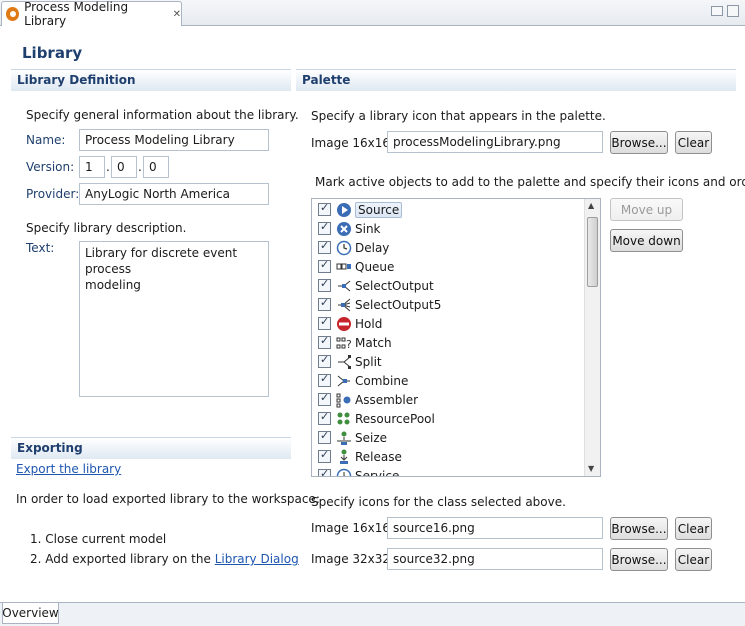  I want to click on list-item-label: Source, so click(379, 209).